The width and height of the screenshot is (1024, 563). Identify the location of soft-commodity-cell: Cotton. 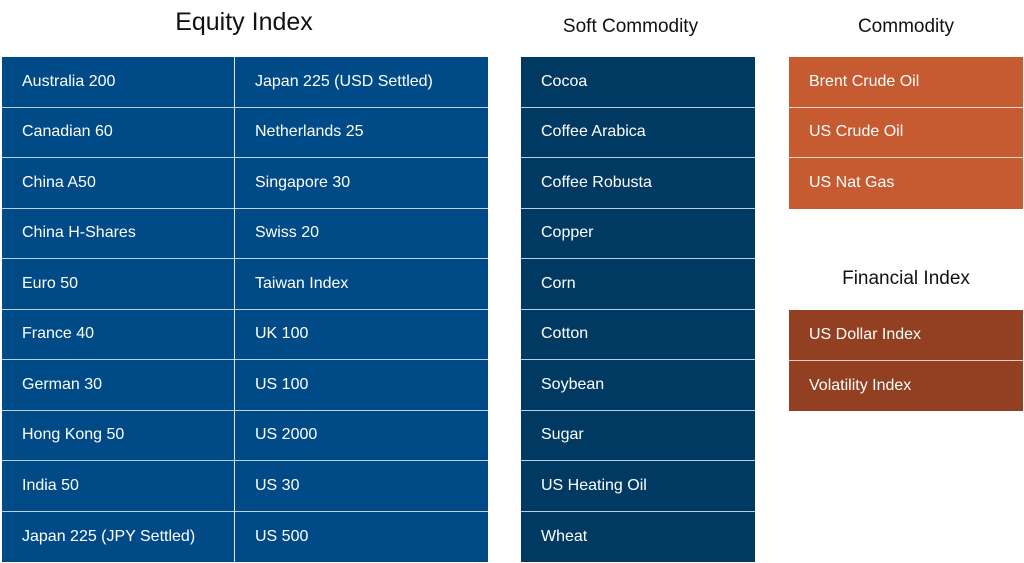
(638, 334).